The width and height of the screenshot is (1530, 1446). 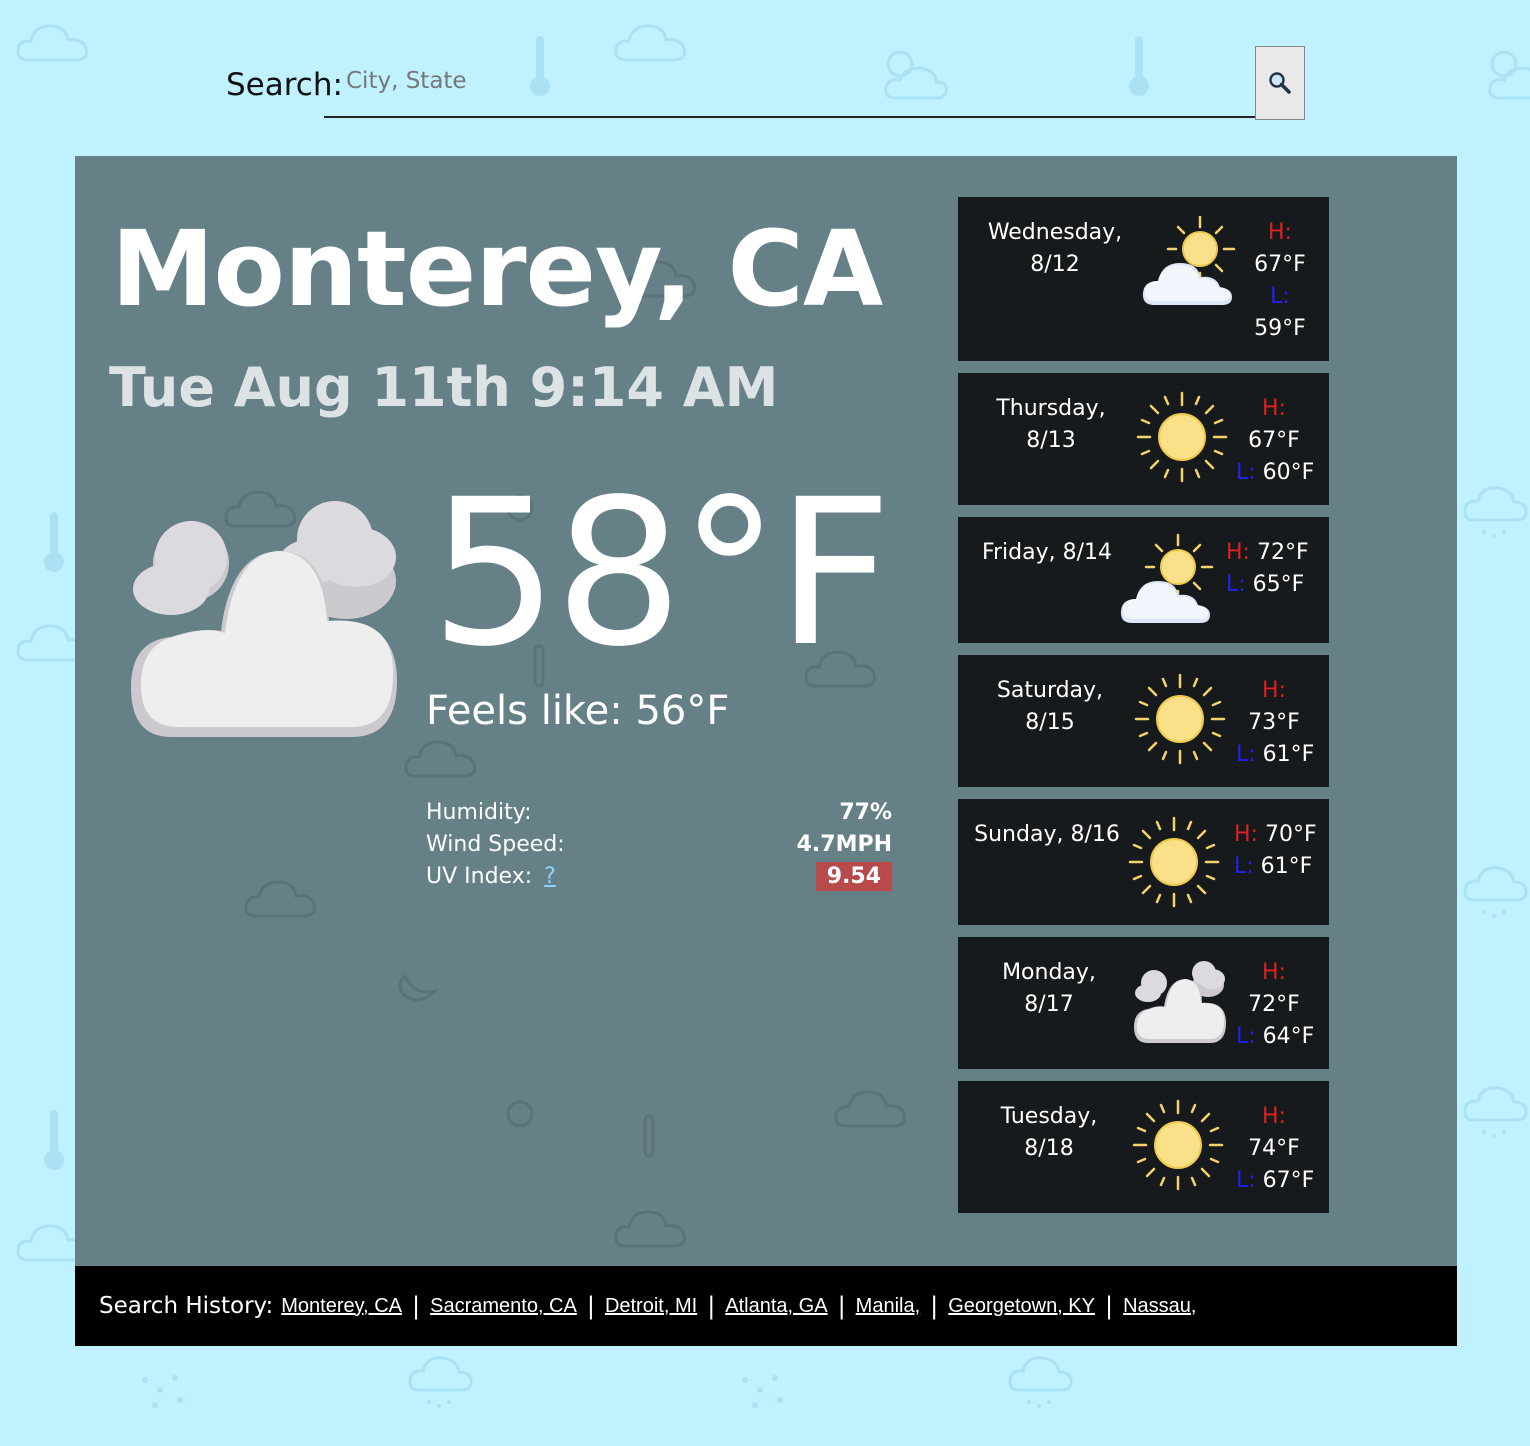 What do you see at coordinates (1288, 1036) in the screenshot?
I see `low-temp: 64°F` at bounding box center [1288, 1036].